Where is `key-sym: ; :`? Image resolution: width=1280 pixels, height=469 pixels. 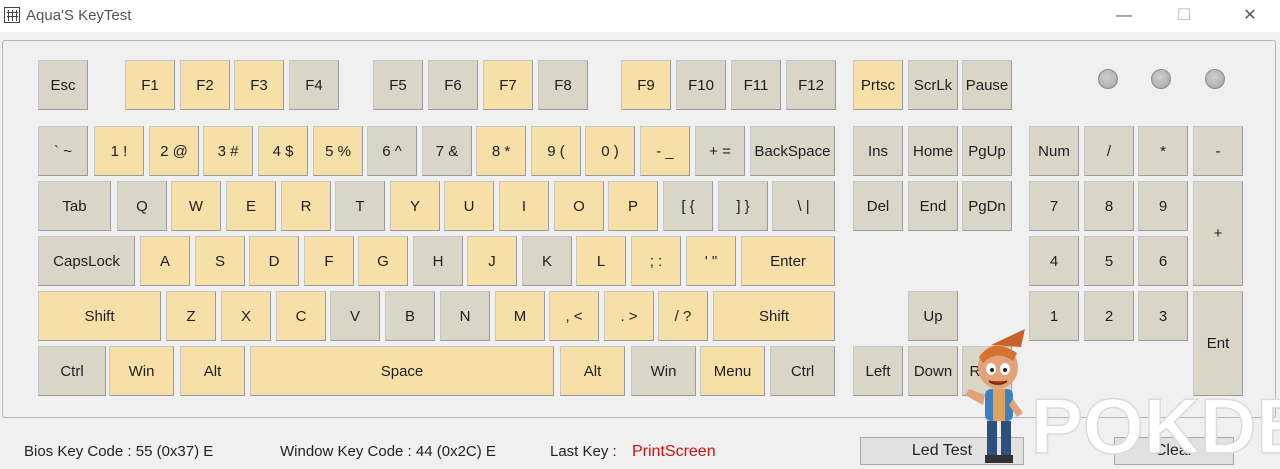 key-sym: ; : is located at coordinates (656, 261).